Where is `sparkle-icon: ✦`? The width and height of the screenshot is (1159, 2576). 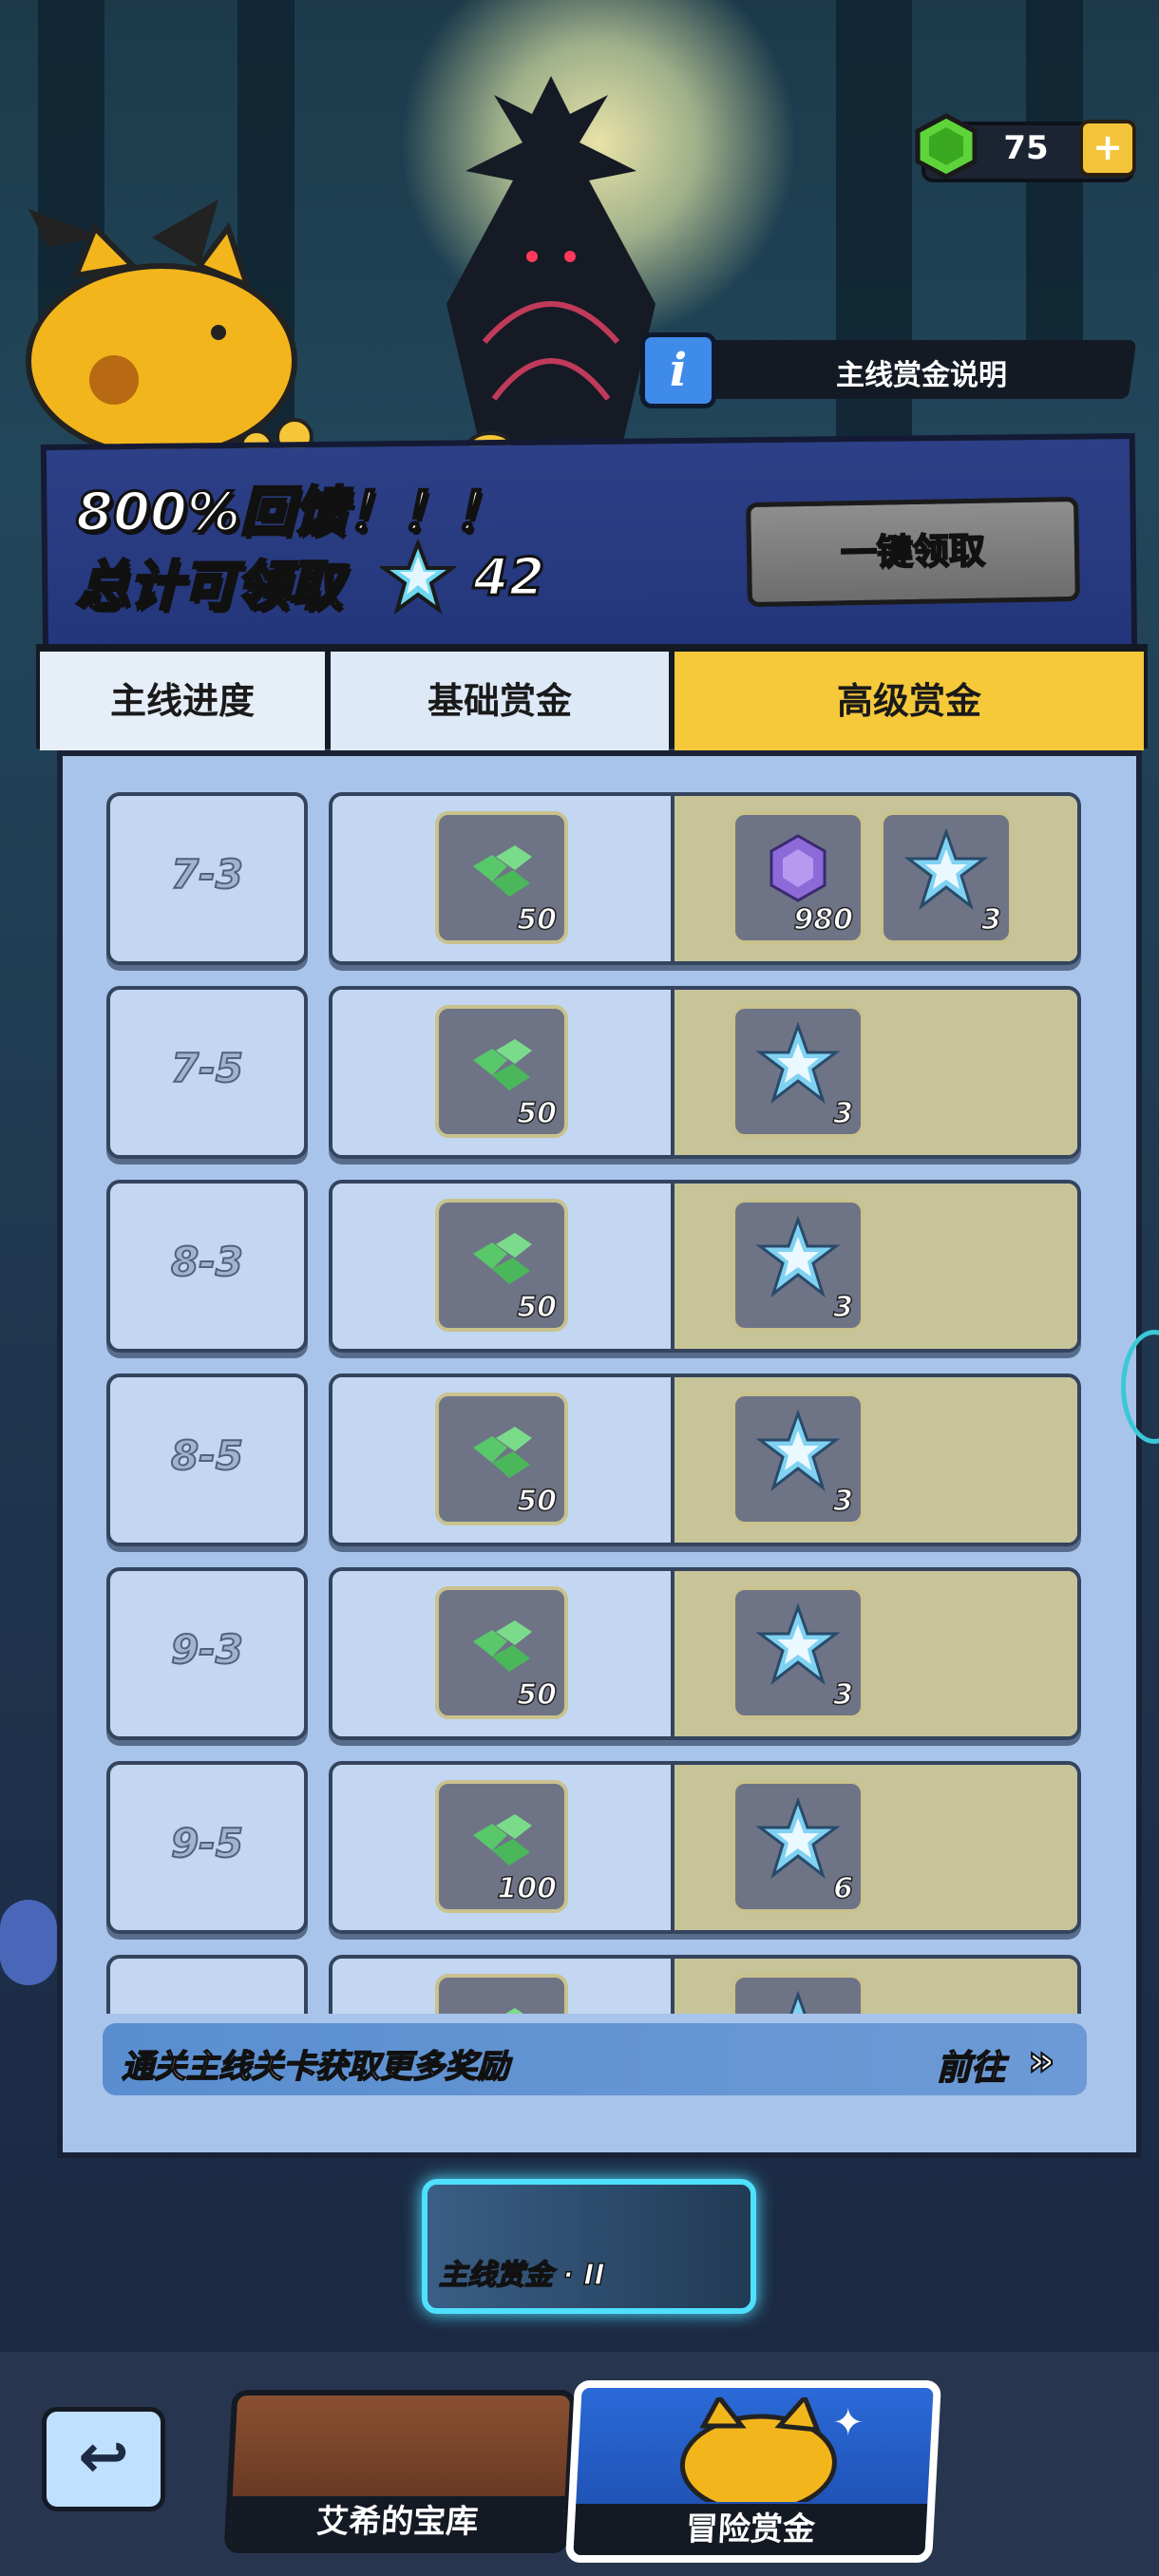 sparkle-icon: ✦ is located at coordinates (848, 2423).